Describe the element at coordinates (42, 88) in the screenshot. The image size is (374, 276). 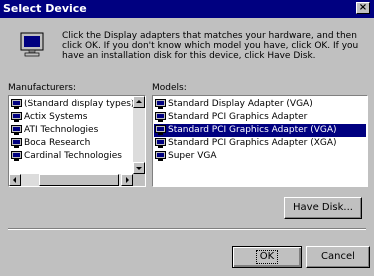
I see `manufacturers-label: Manufacturers:` at that location.